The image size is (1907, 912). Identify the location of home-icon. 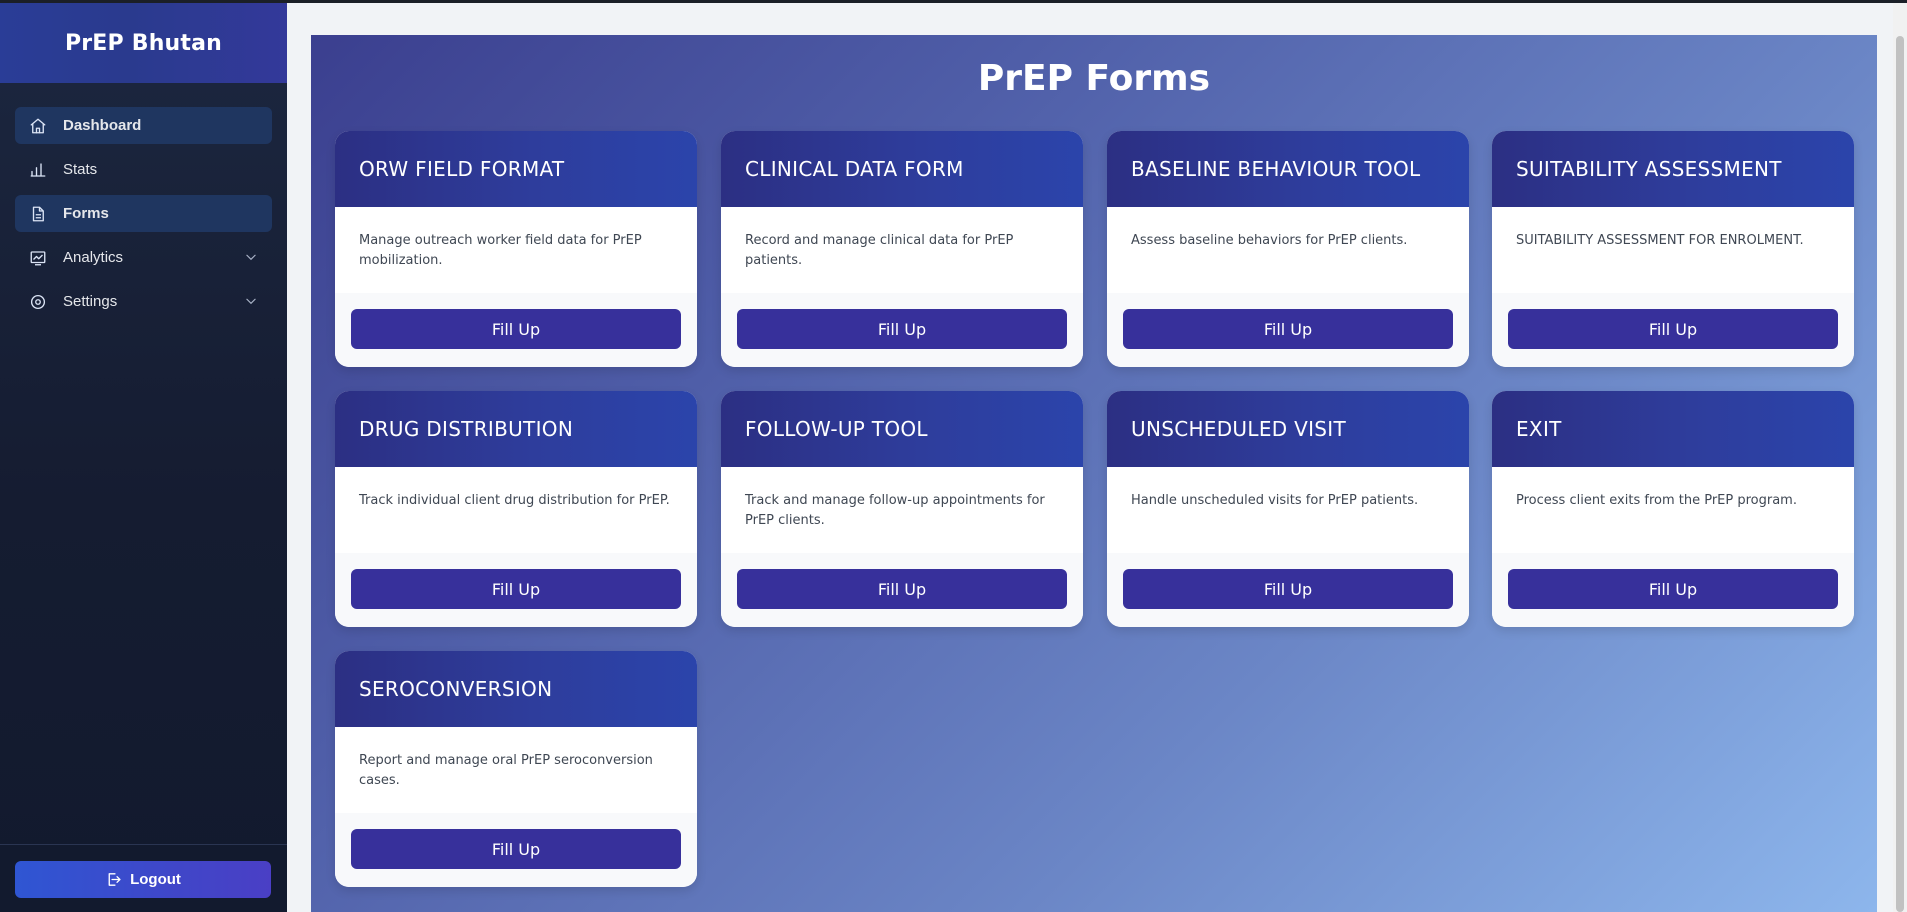
(38, 126).